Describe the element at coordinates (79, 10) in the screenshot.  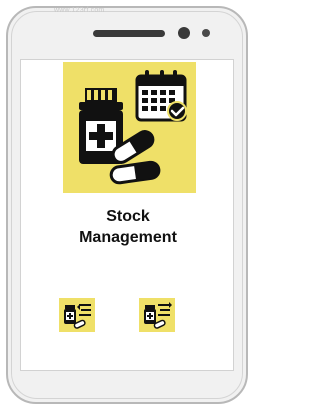
I see `watermark: www.123rf.com` at that location.